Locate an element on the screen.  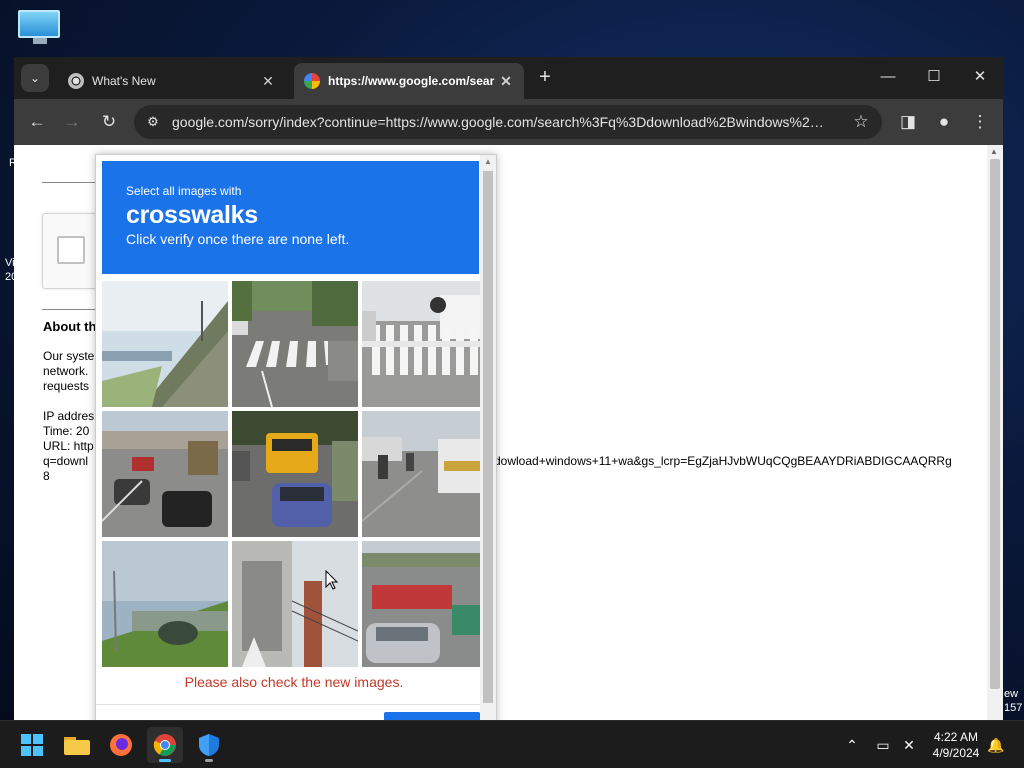
captcha-tile-traffic-jam is located at coordinates (165, 474).